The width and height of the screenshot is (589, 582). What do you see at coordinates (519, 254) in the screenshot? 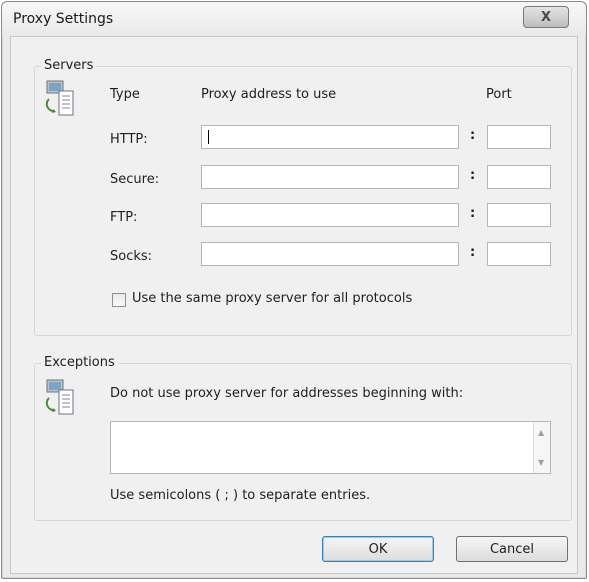
I see `socks-port-input` at bounding box center [519, 254].